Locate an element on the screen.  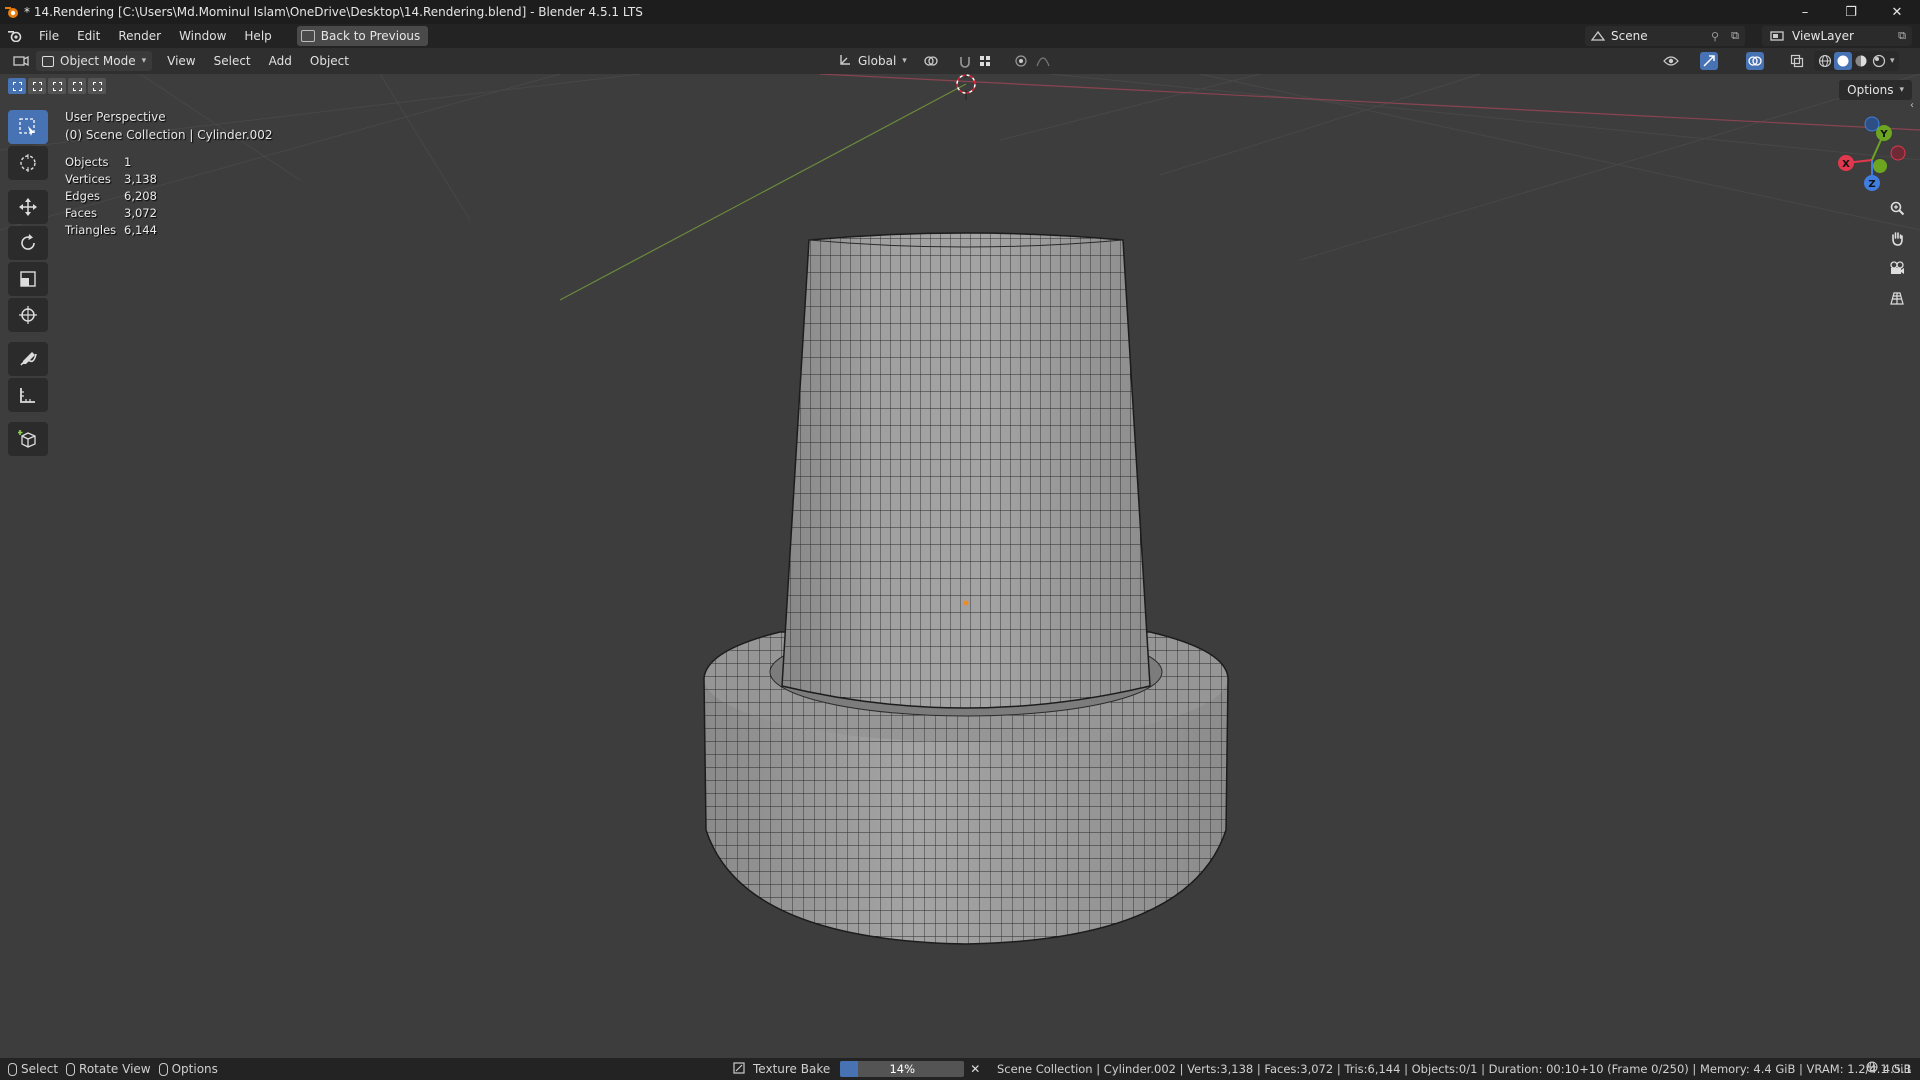
object-mode-dropdown: Object Mode ▾ is located at coordinates (94, 61).